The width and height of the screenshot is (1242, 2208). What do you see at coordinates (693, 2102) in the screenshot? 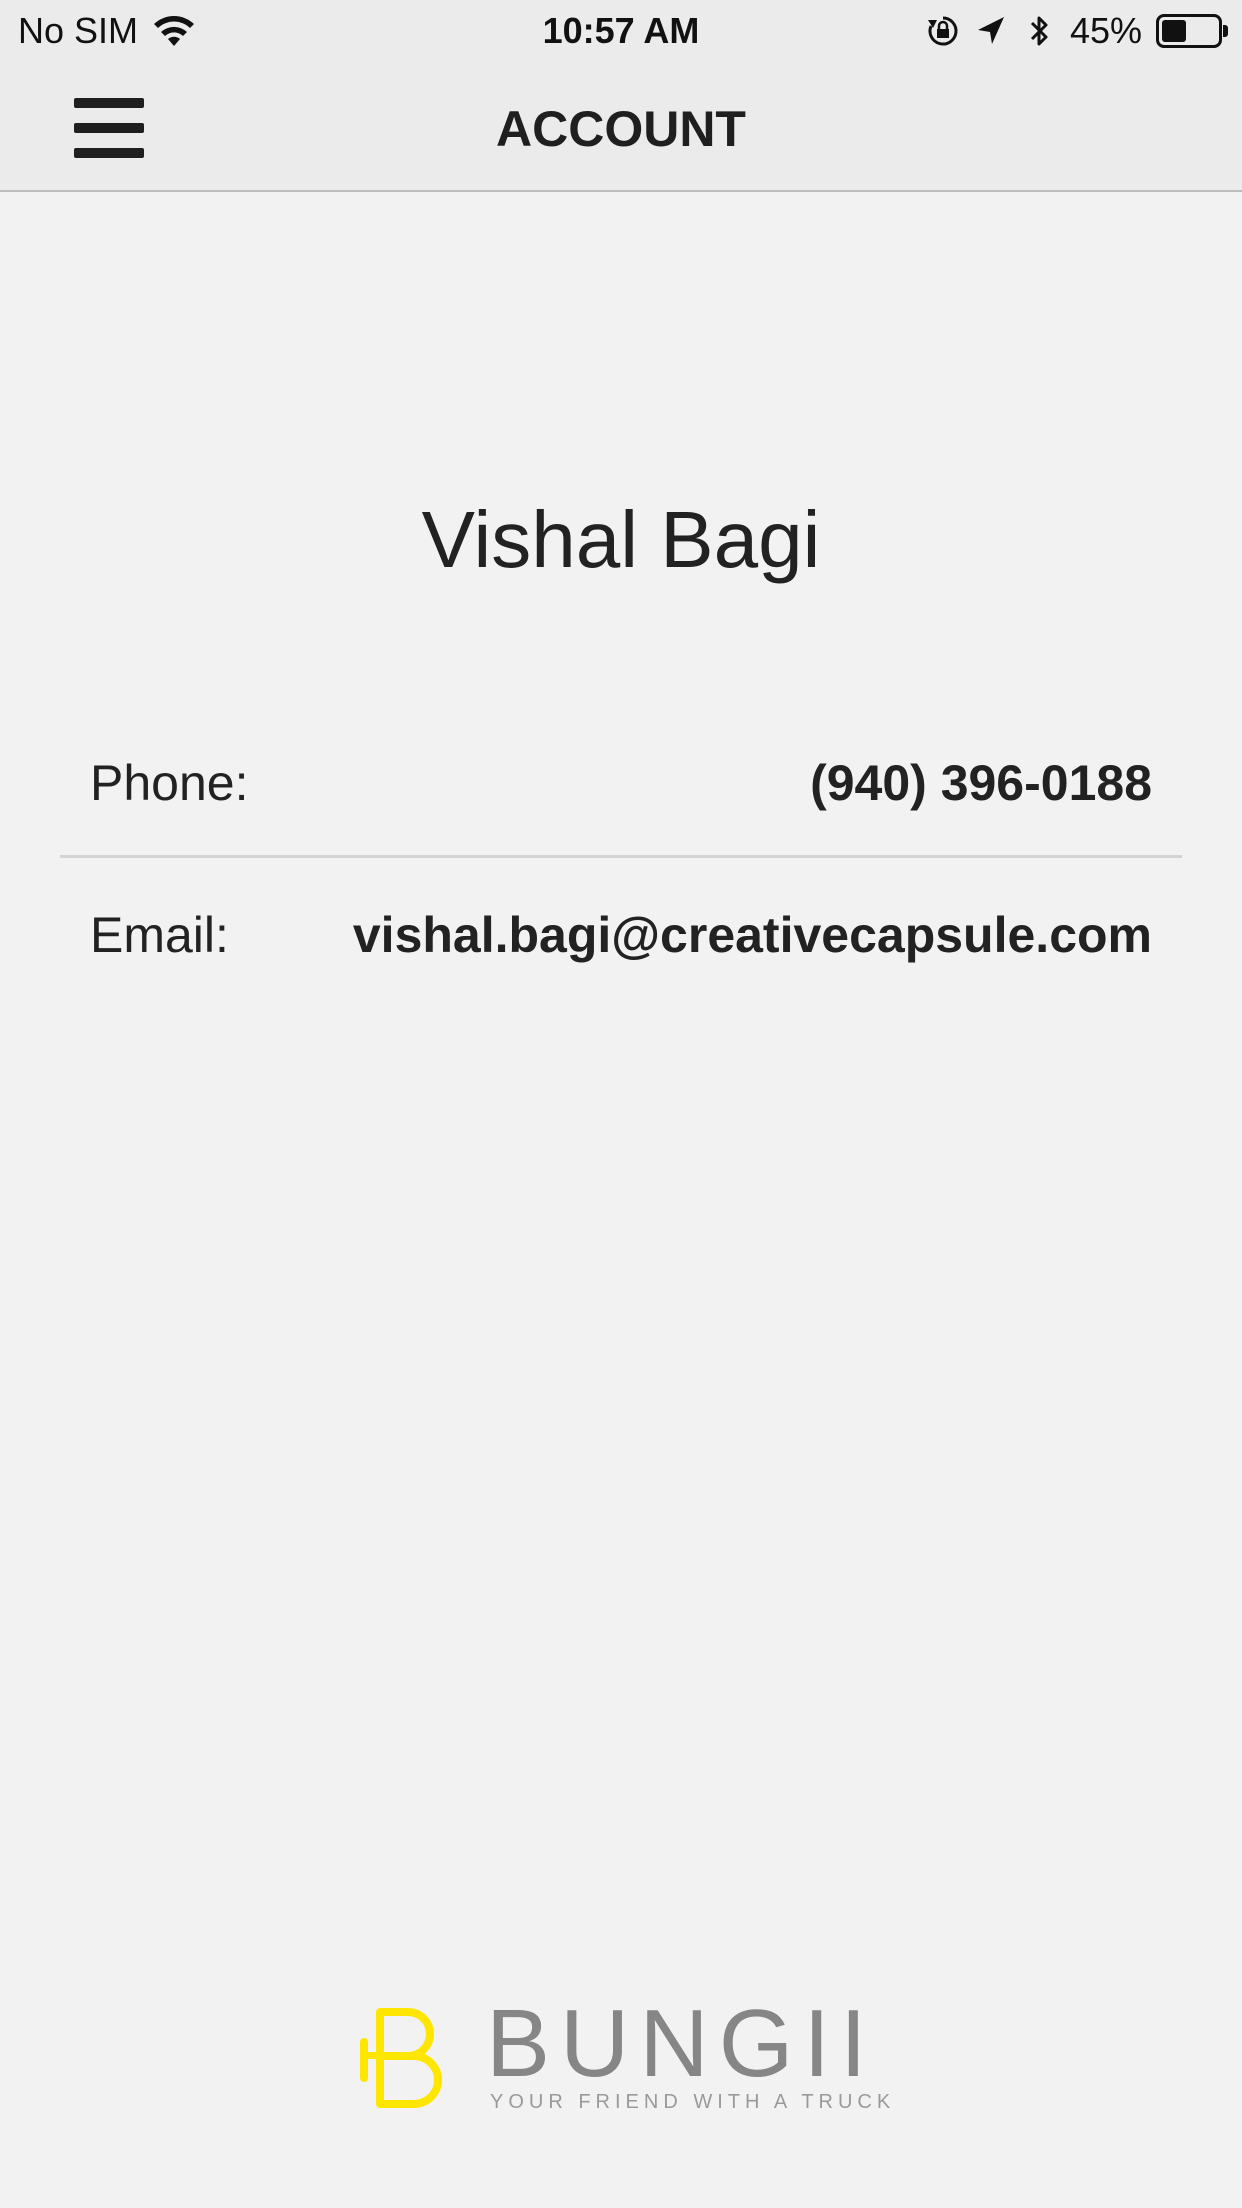
I see `brand-tagline: YOUR FRIEND WITH A TRUCK` at bounding box center [693, 2102].